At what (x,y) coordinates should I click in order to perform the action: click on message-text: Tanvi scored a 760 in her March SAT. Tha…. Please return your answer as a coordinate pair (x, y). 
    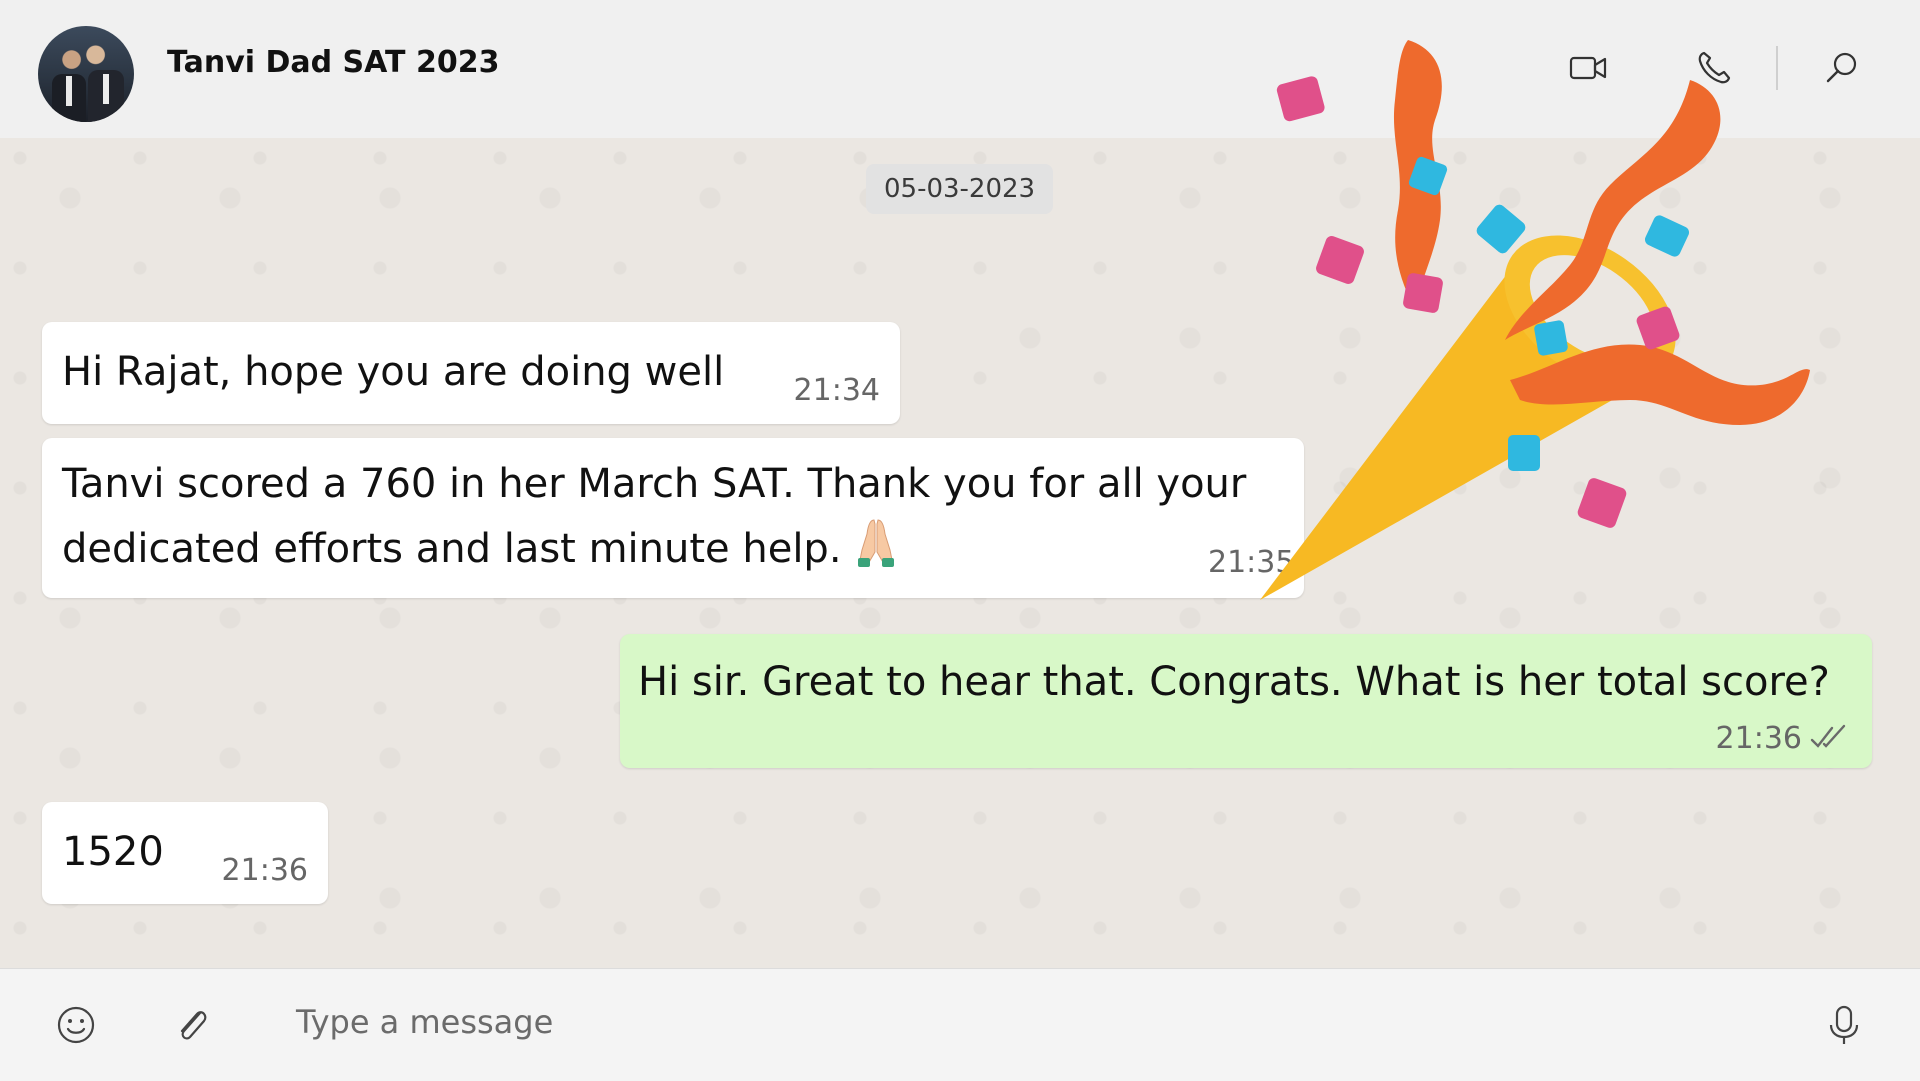
    Looking at the image, I should click on (661, 516).